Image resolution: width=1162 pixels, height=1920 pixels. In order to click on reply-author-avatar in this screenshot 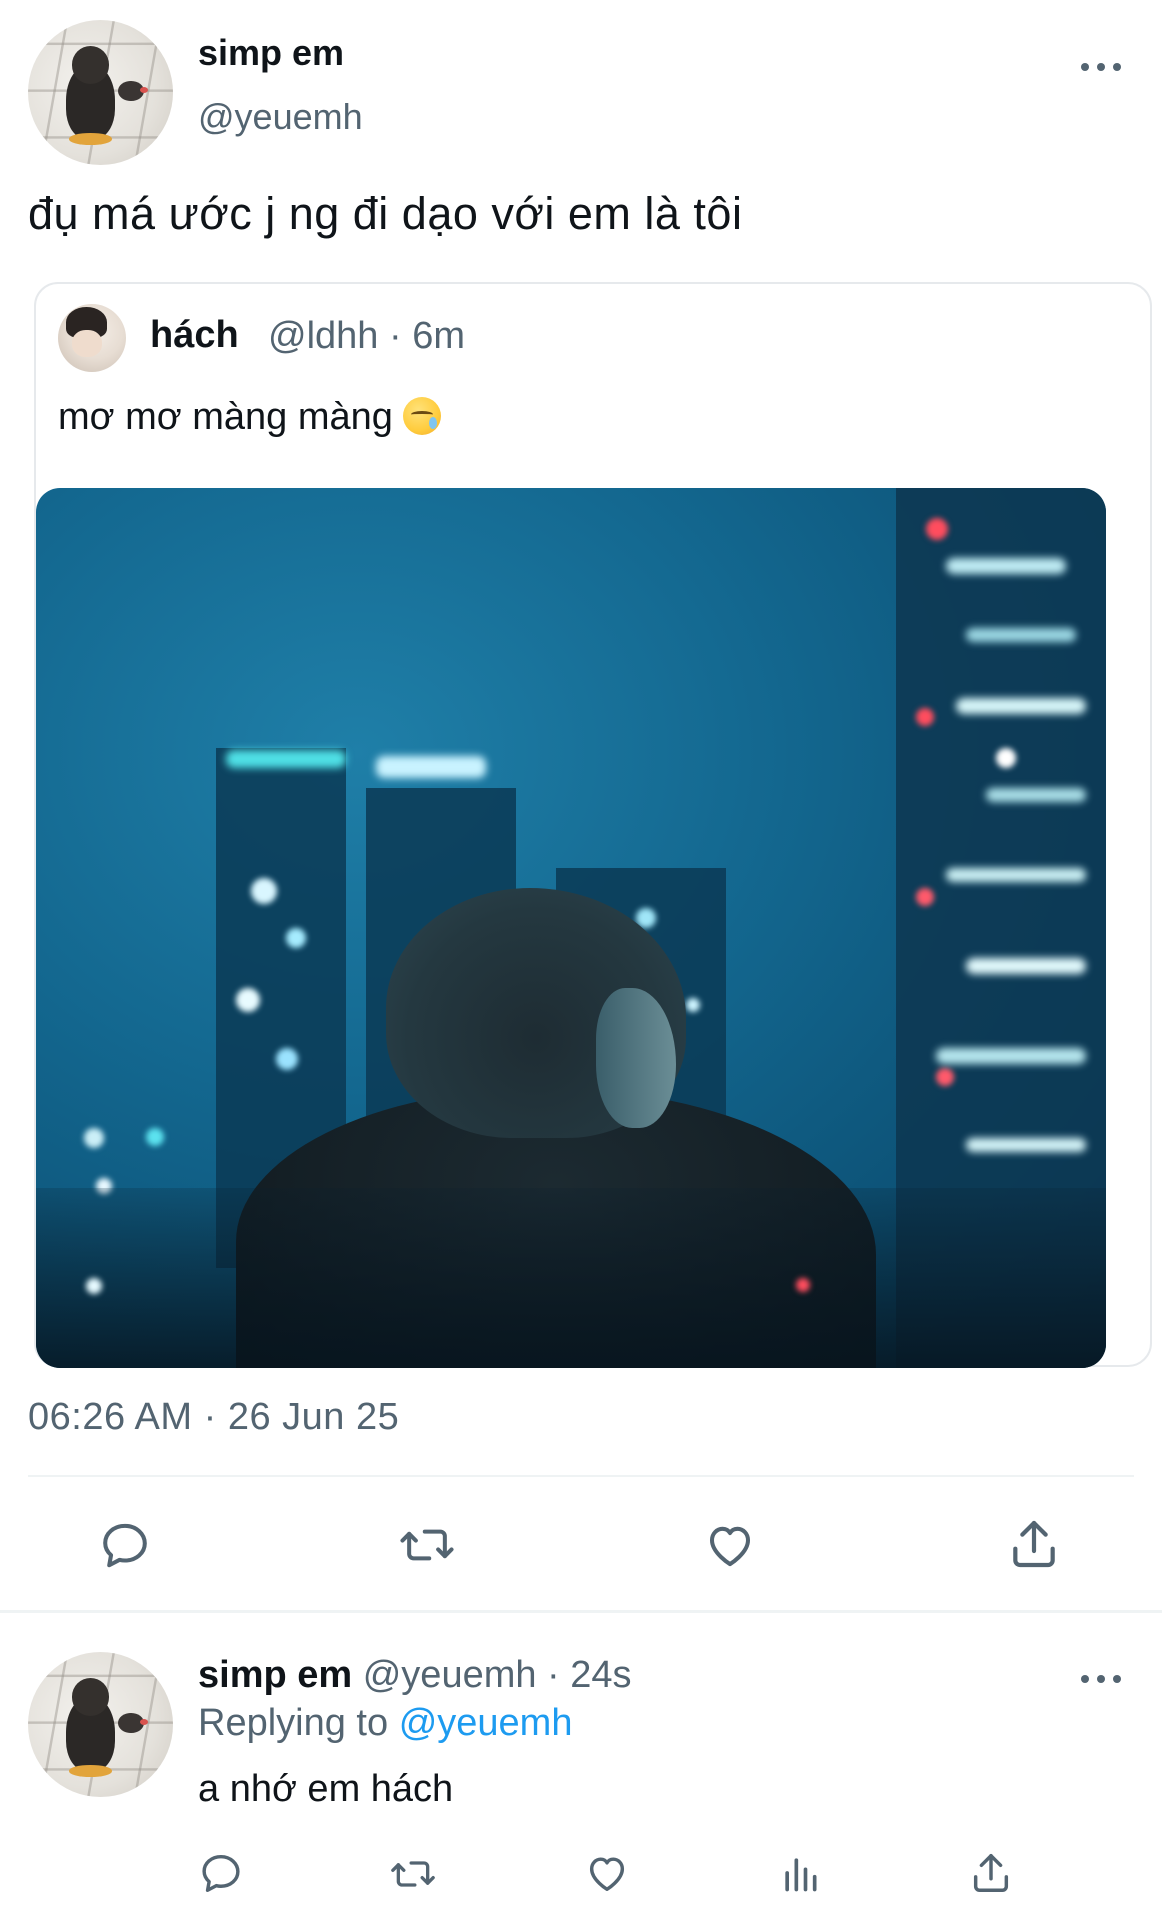, I will do `click(100, 1724)`.